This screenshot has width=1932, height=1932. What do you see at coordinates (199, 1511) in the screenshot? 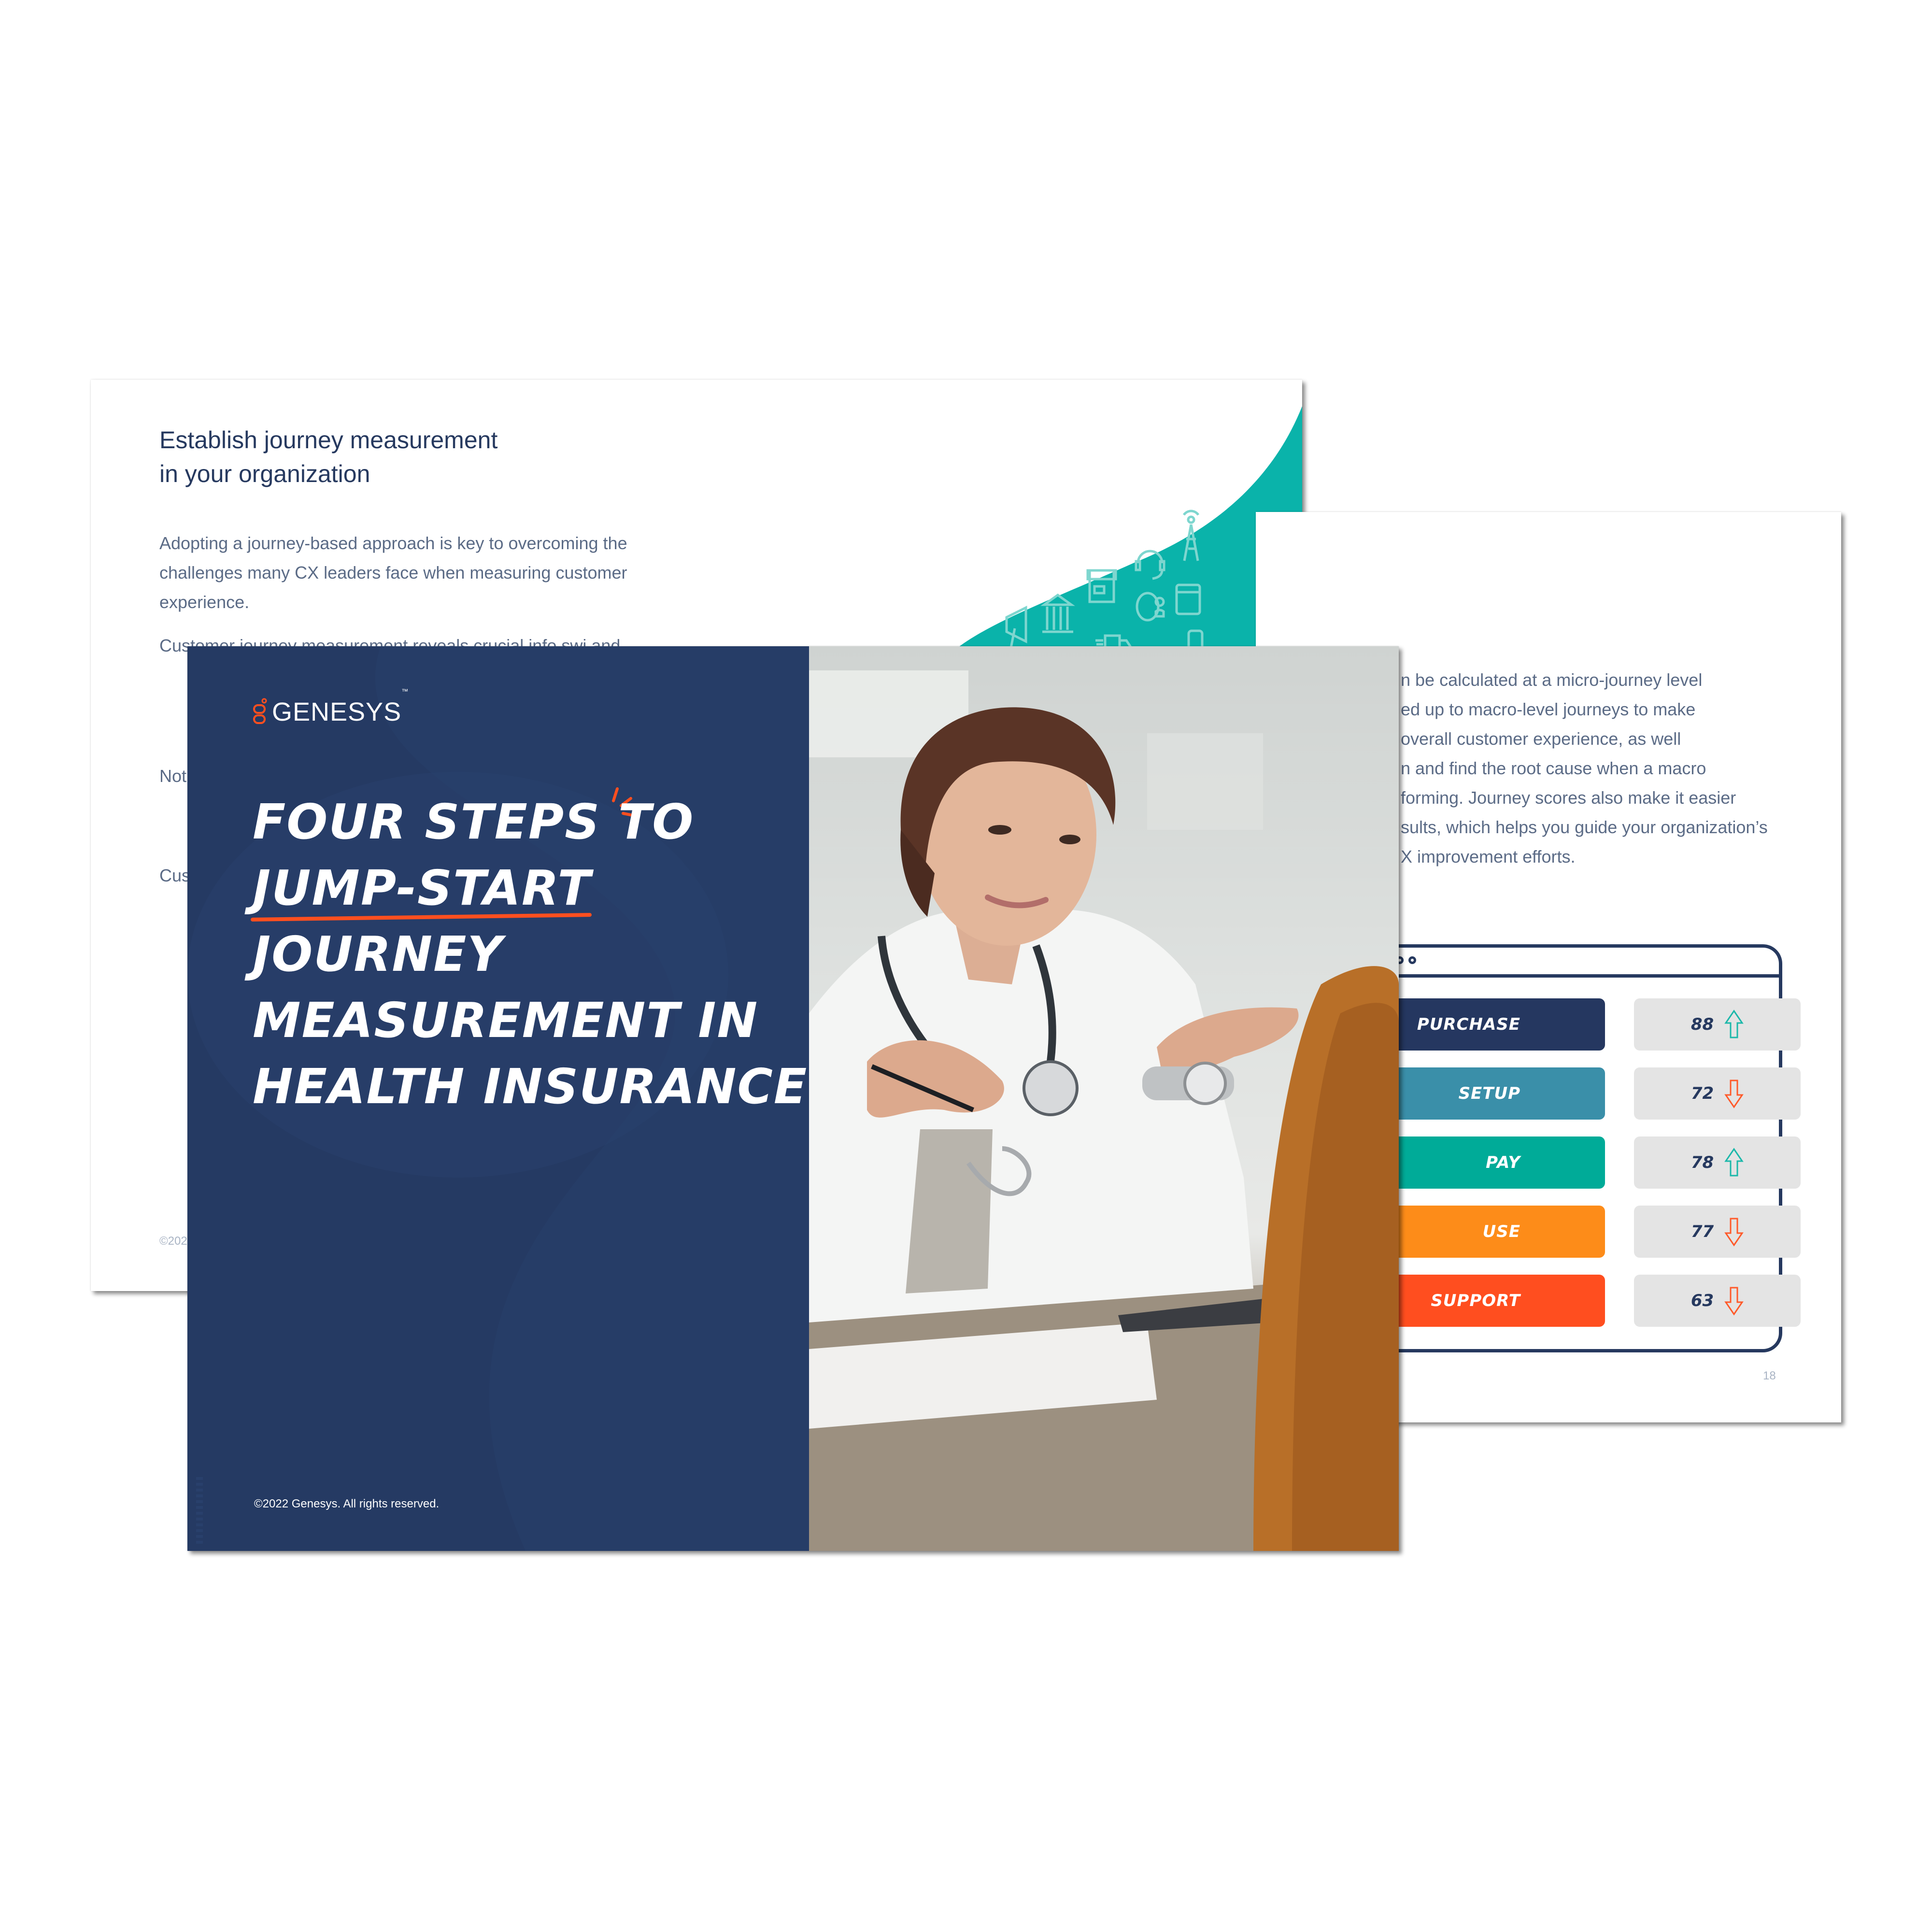
I see `vertical-doc-code` at bounding box center [199, 1511].